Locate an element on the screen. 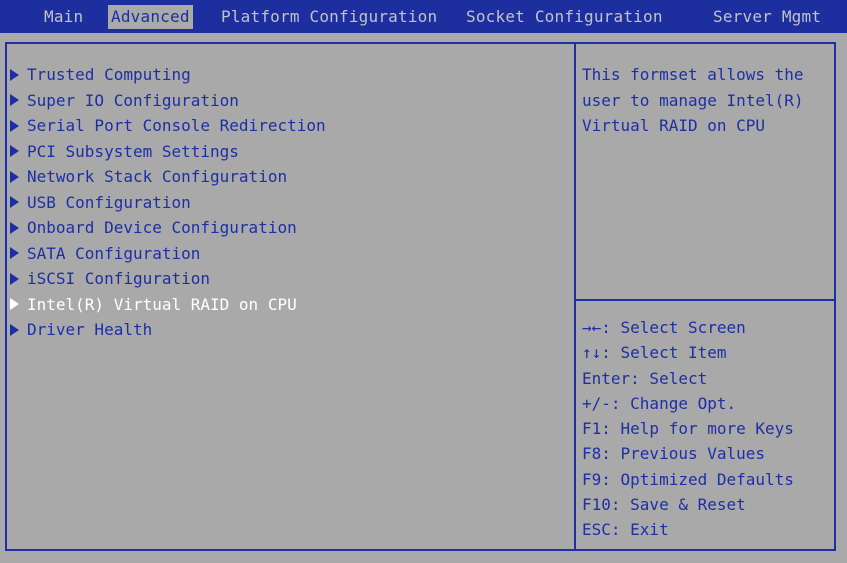 The width and height of the screenshot is (847, 563). key-hint-esc: ESC: Exit is located at coordinates (625, 530).